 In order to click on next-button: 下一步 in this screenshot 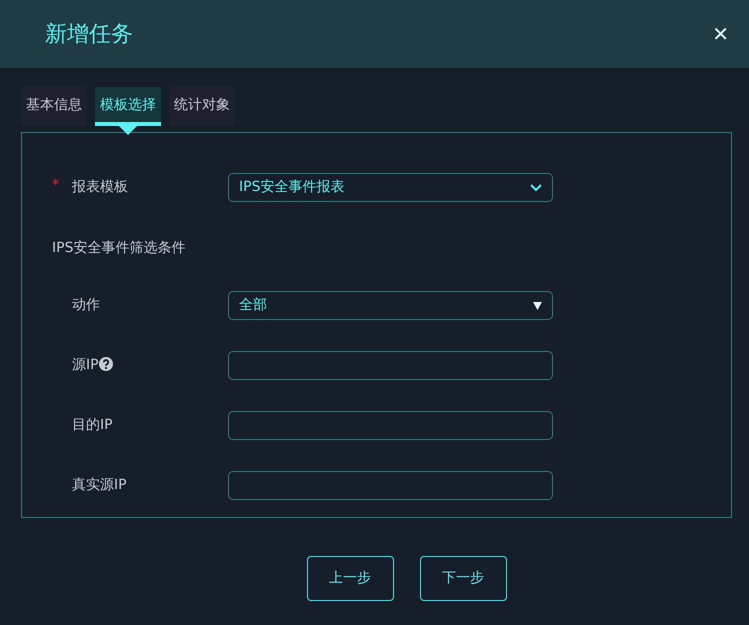, I will do `click(463, 578)`.